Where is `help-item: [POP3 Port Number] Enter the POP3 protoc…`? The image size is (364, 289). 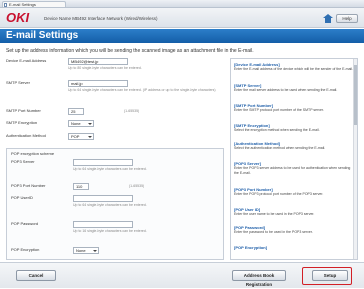 help-item: [POP3 Port Number] Enter the POP3 protoc… is located at coordinates (295, 192).